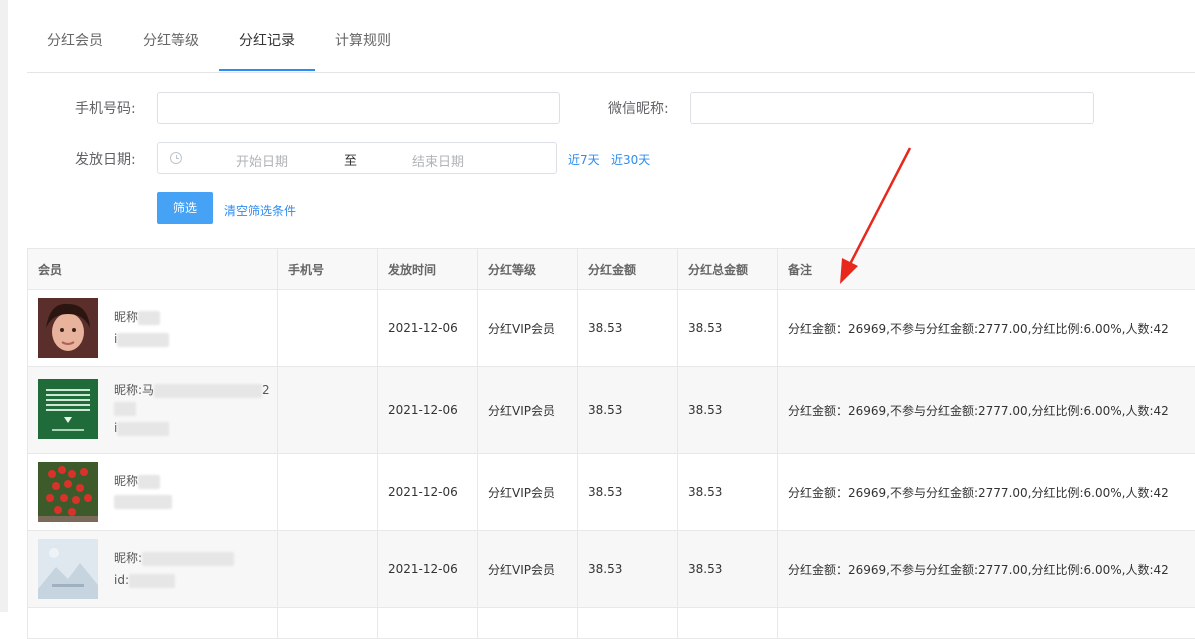  What do you see at coordinates (328, 269) in the screenshot?
I see `header-phone: 手机号` at bounding box center [328, 269].